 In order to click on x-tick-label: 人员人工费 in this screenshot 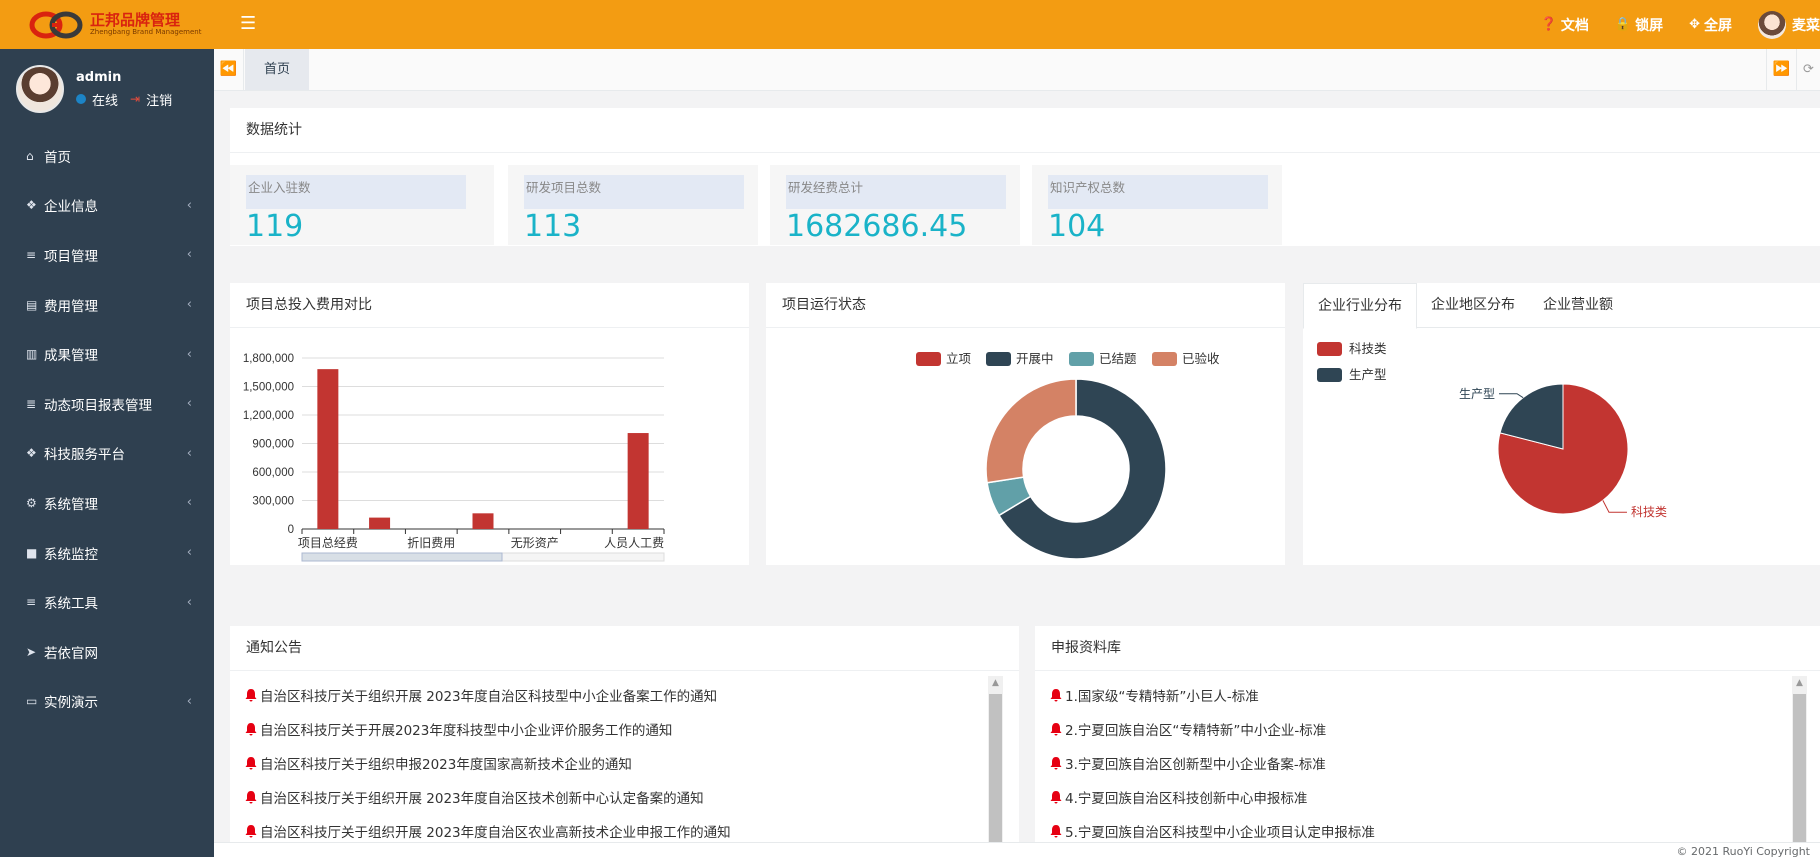, I will do `click(634, 543)`.